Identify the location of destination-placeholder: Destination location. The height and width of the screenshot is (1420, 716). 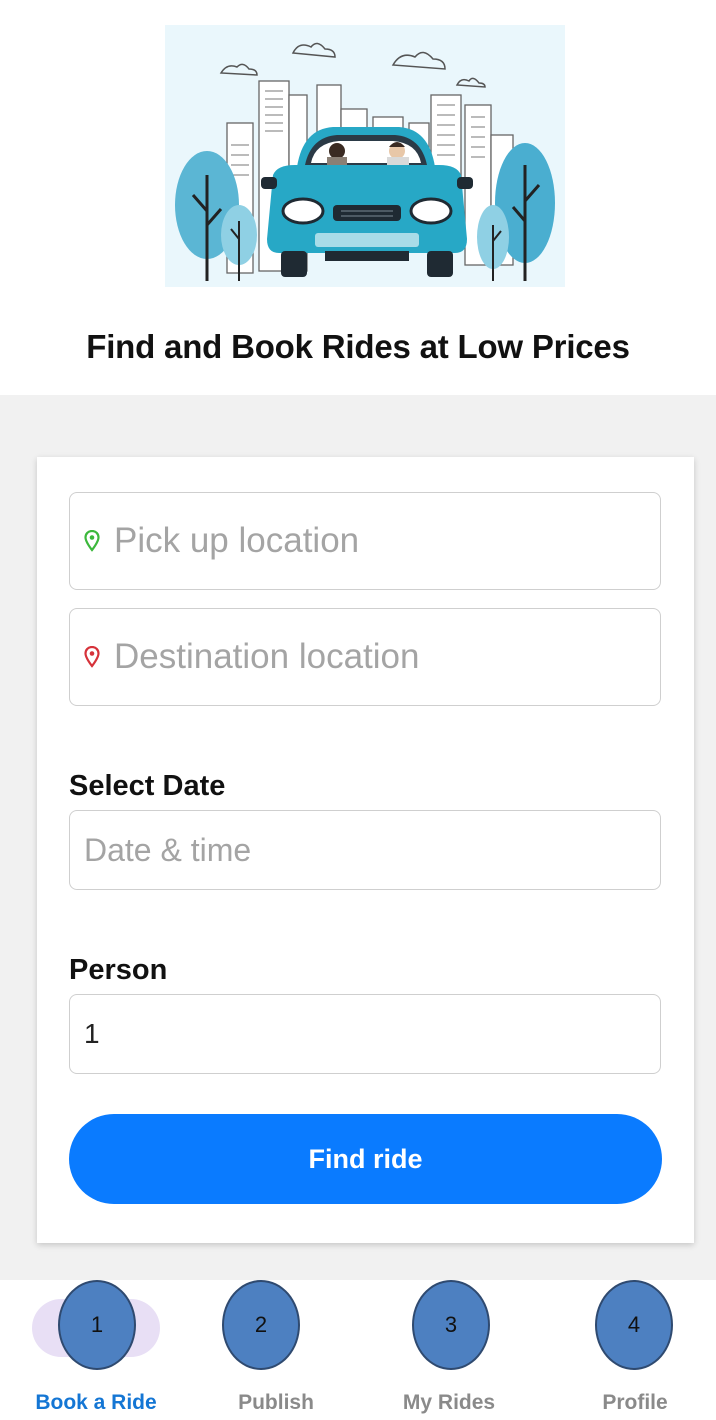
(267, 656).